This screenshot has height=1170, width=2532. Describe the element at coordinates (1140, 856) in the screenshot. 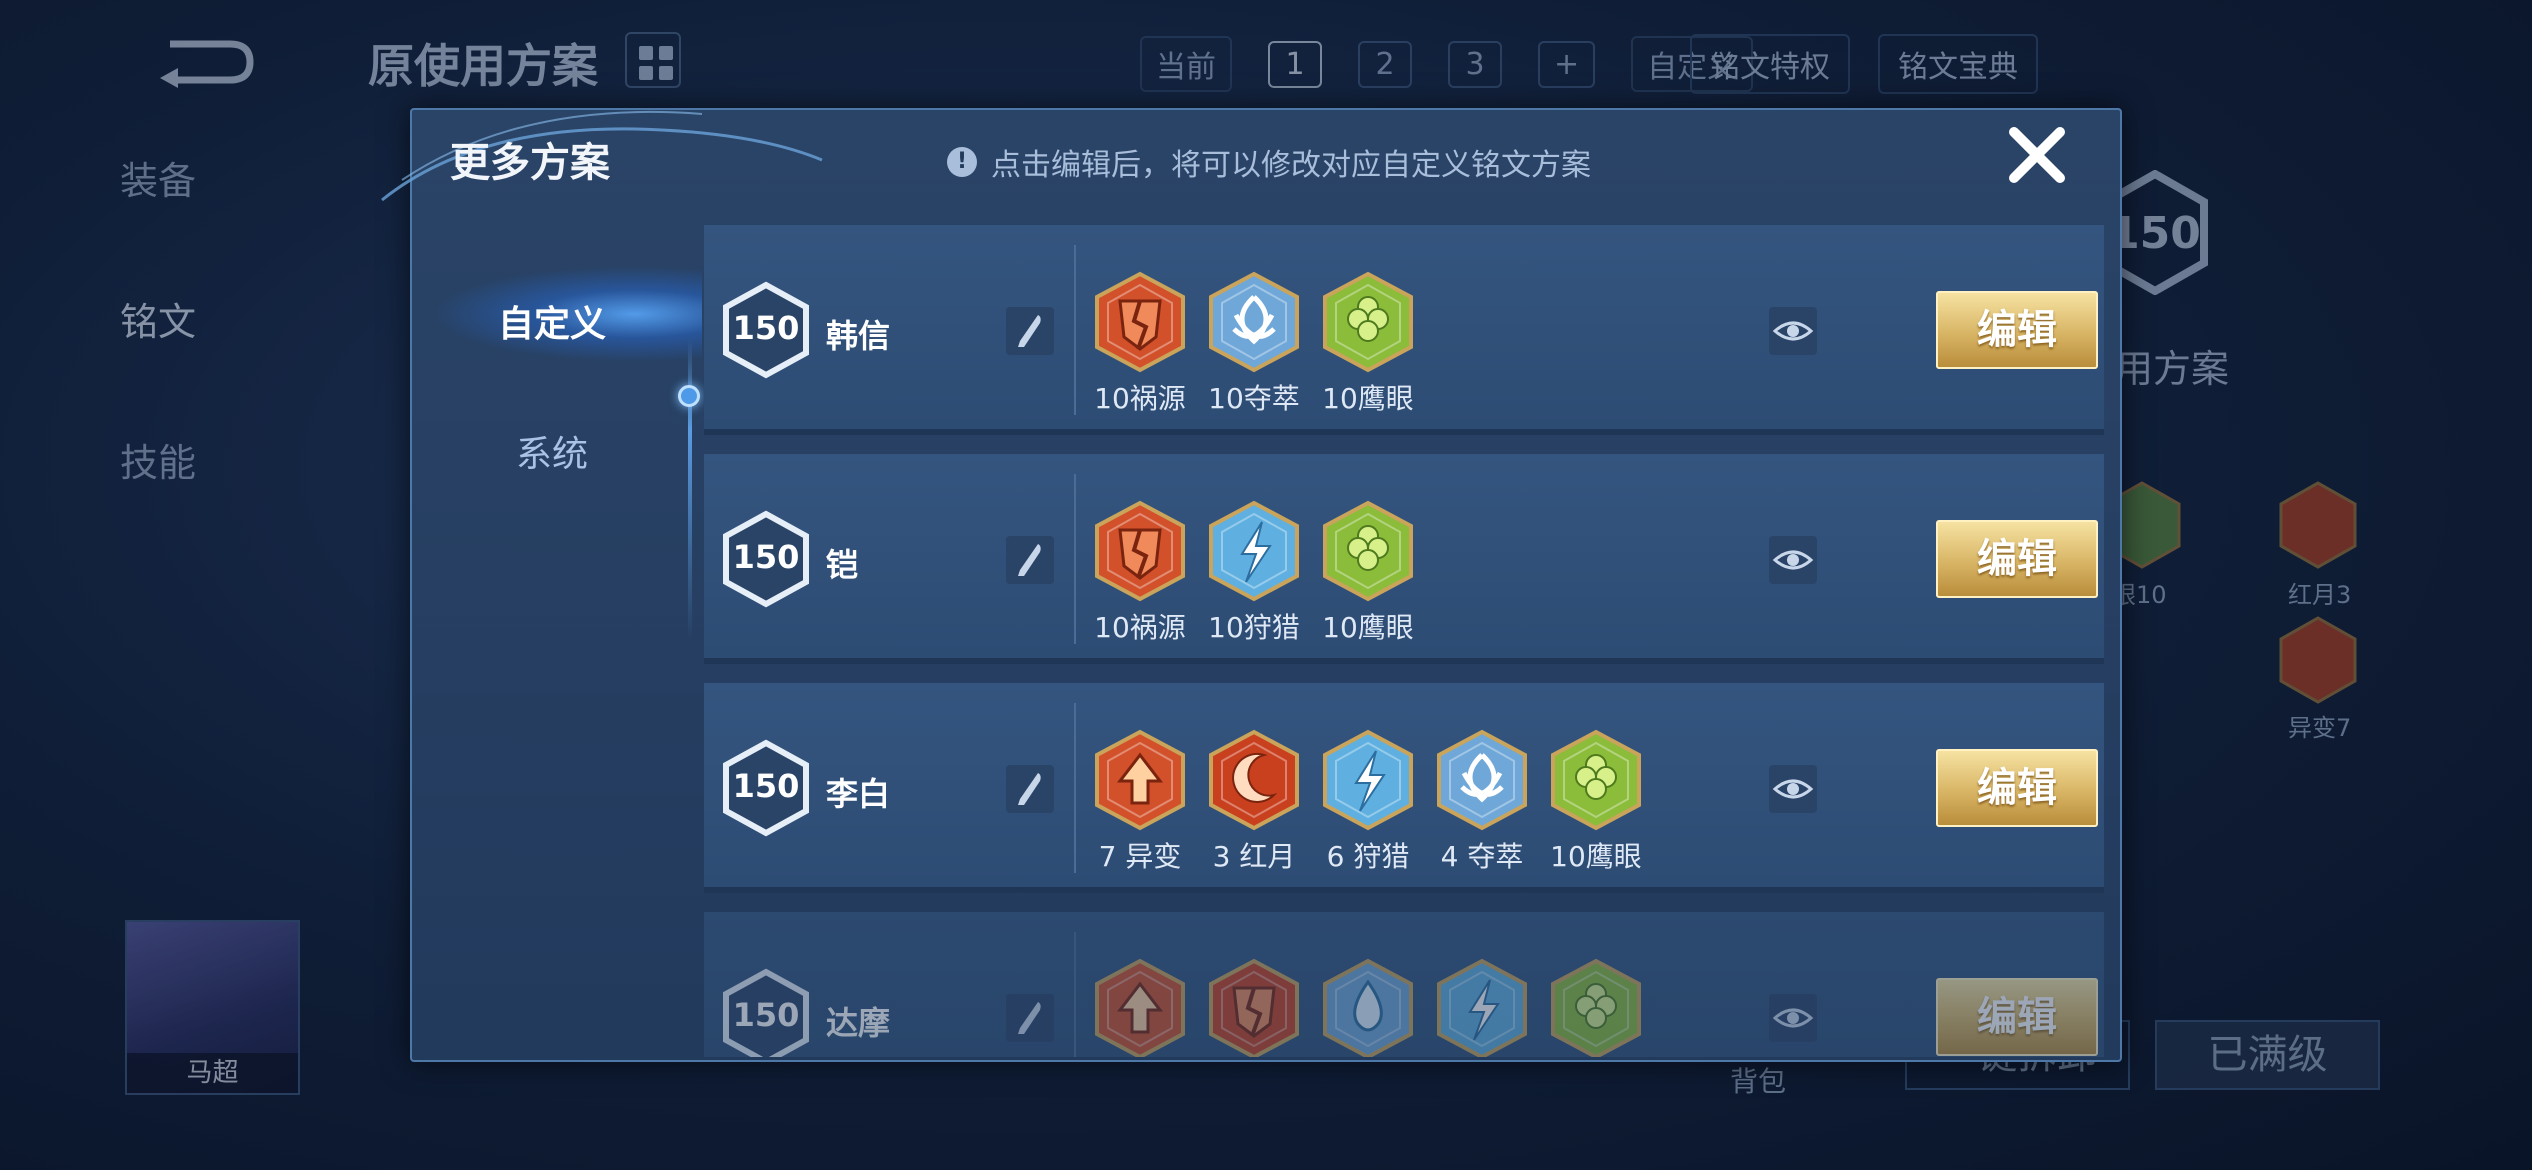

I see `rune-label: 7 异变` at that location.